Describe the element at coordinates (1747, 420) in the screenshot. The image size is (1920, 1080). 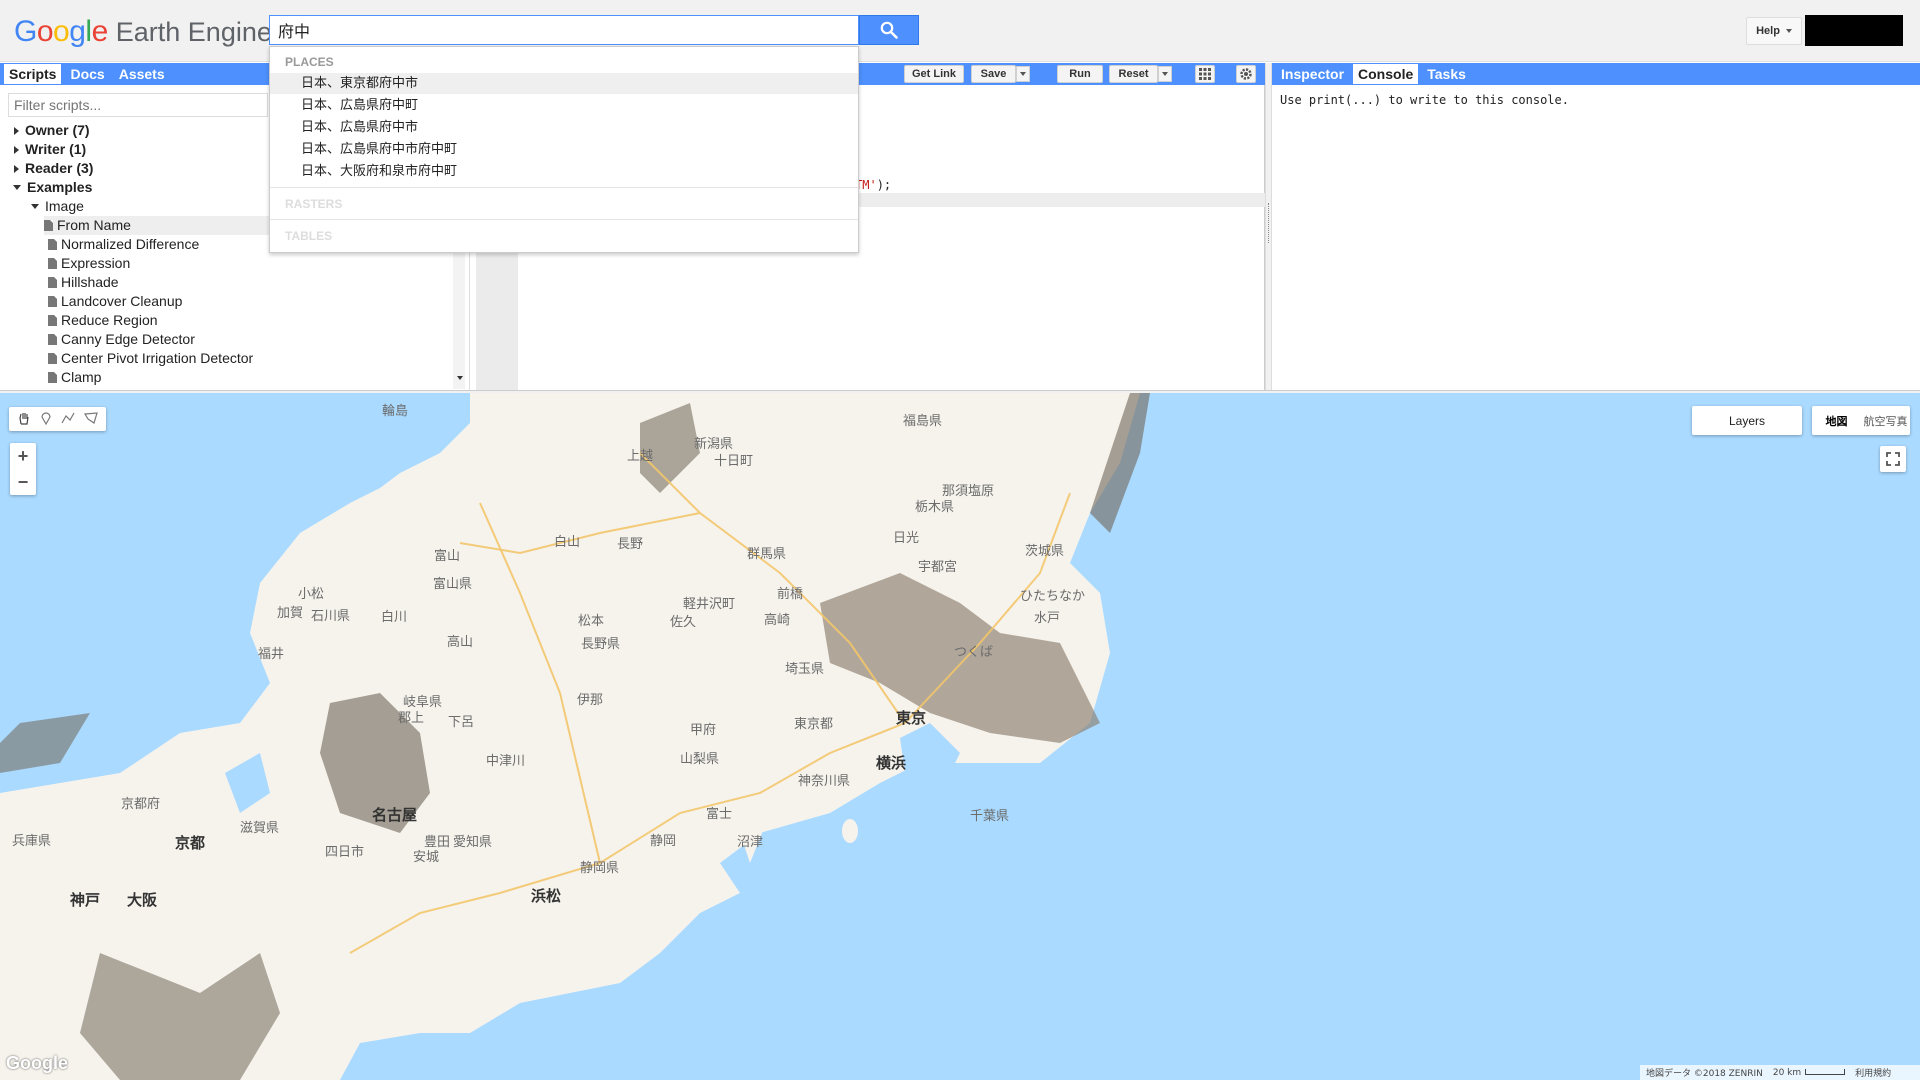
I see `layers-button: Layers` at that location.